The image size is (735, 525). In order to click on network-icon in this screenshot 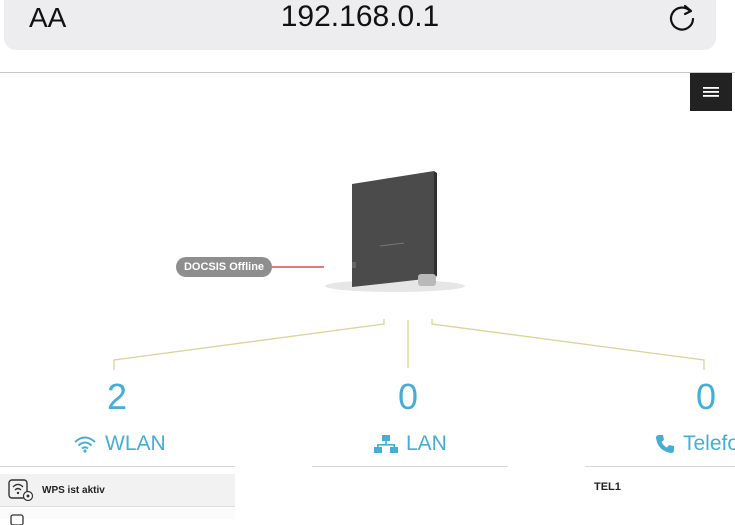, I will do `click(386, 444)`.